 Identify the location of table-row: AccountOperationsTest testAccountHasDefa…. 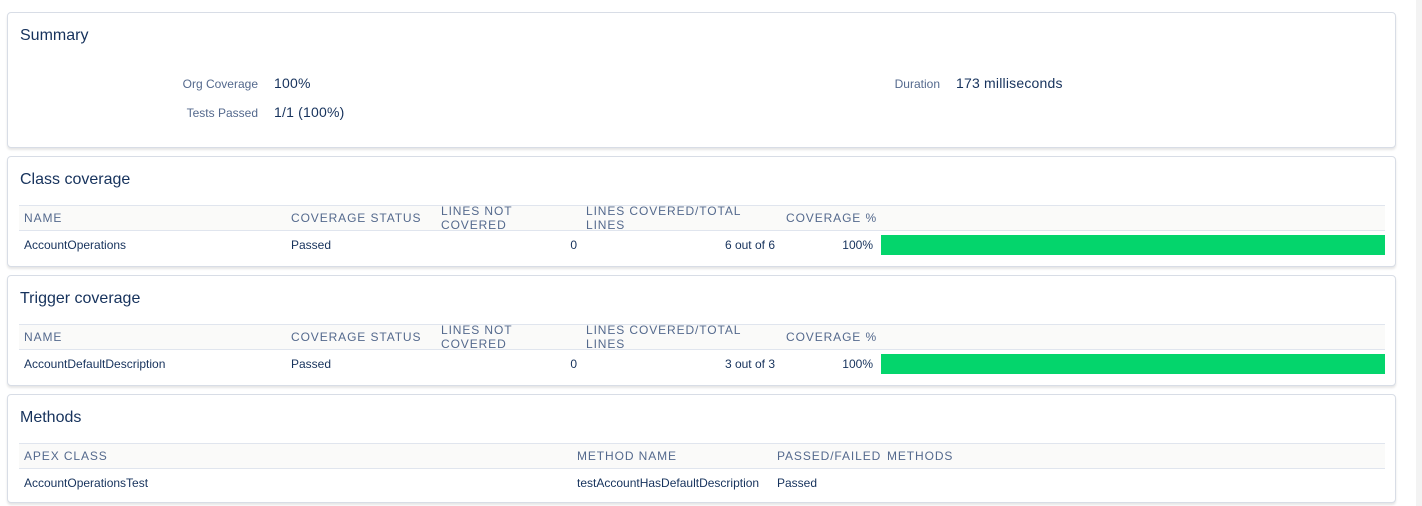
(702, 483).